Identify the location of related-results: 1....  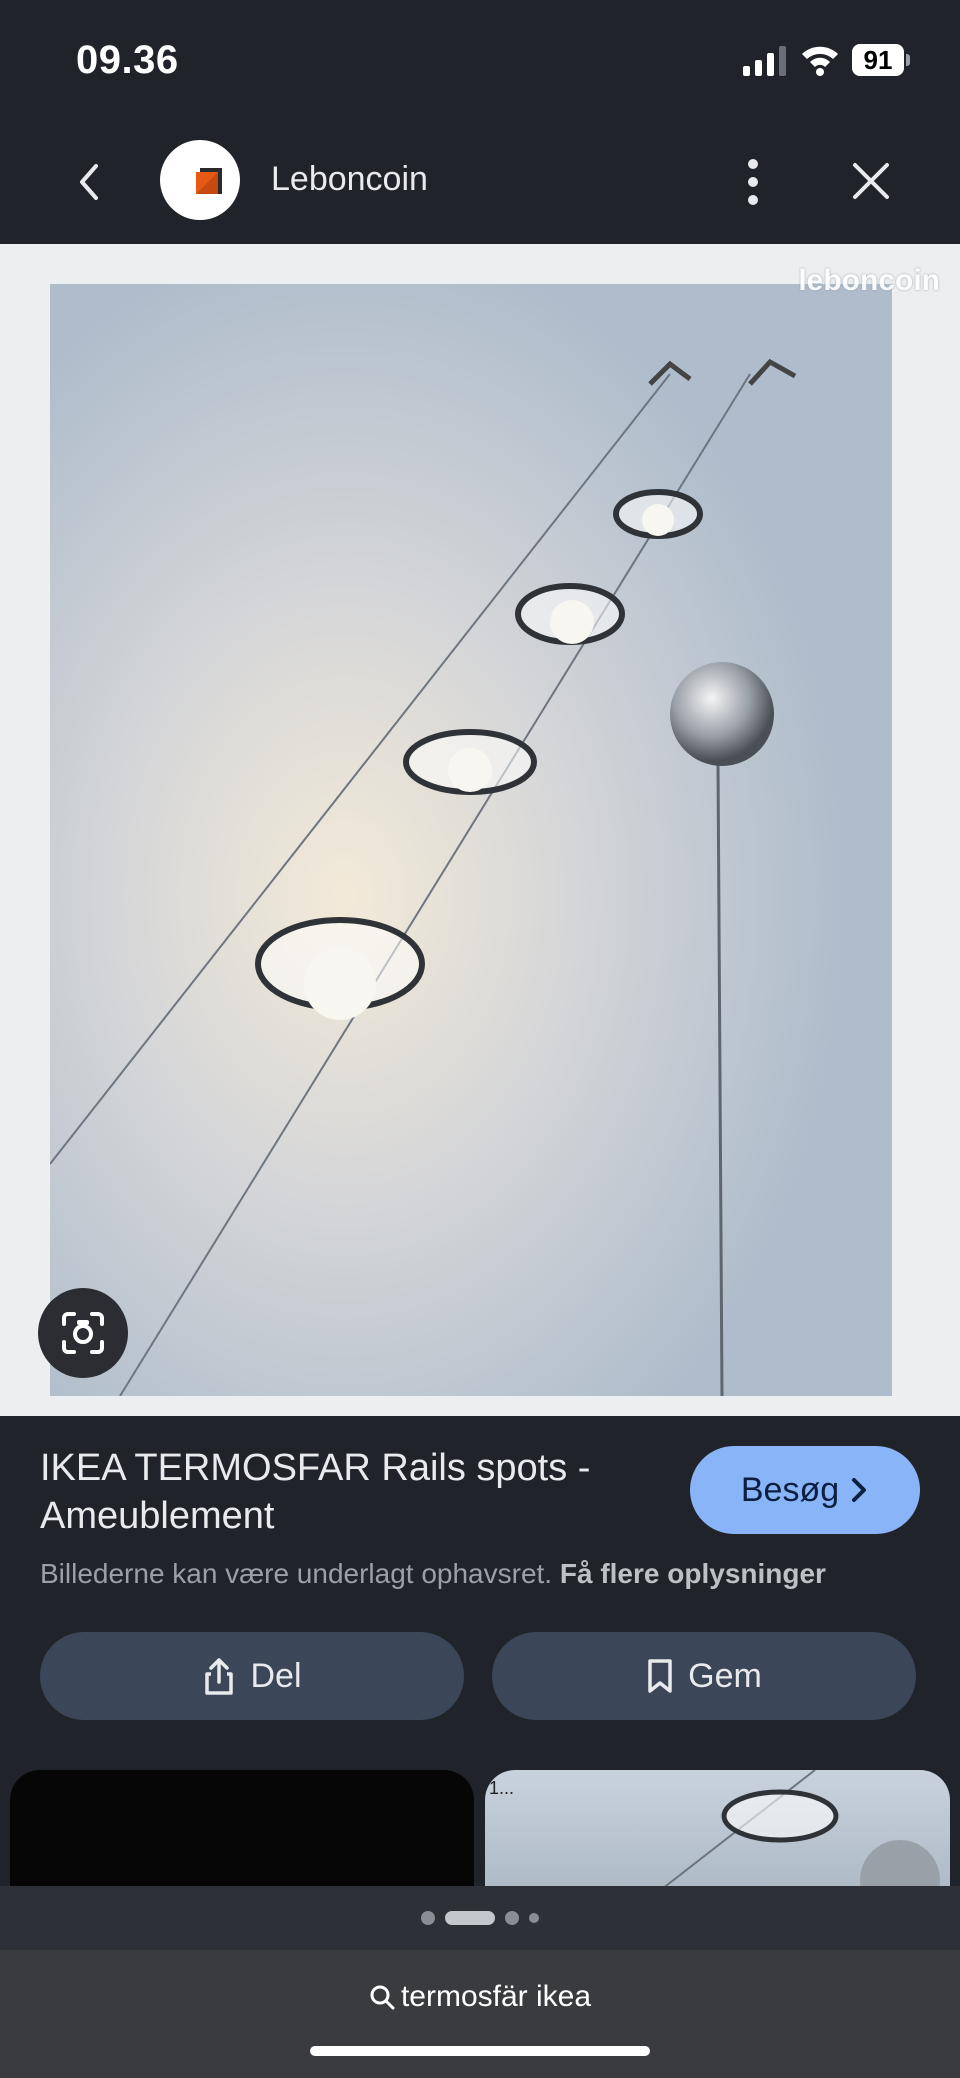
(480, 1828).